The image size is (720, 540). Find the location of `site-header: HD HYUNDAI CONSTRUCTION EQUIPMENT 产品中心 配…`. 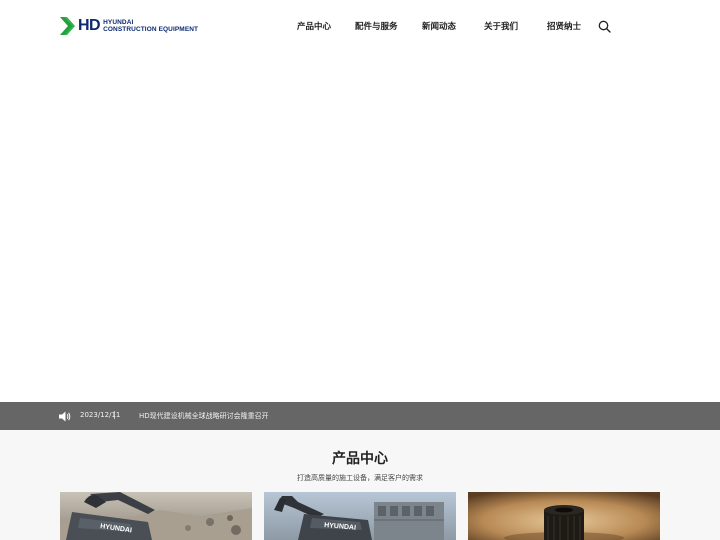

site-header: HD HYUNDAI CONSTRUCTION EQUIPMENT 产品中心 配… is located at coordinates (360, 26).